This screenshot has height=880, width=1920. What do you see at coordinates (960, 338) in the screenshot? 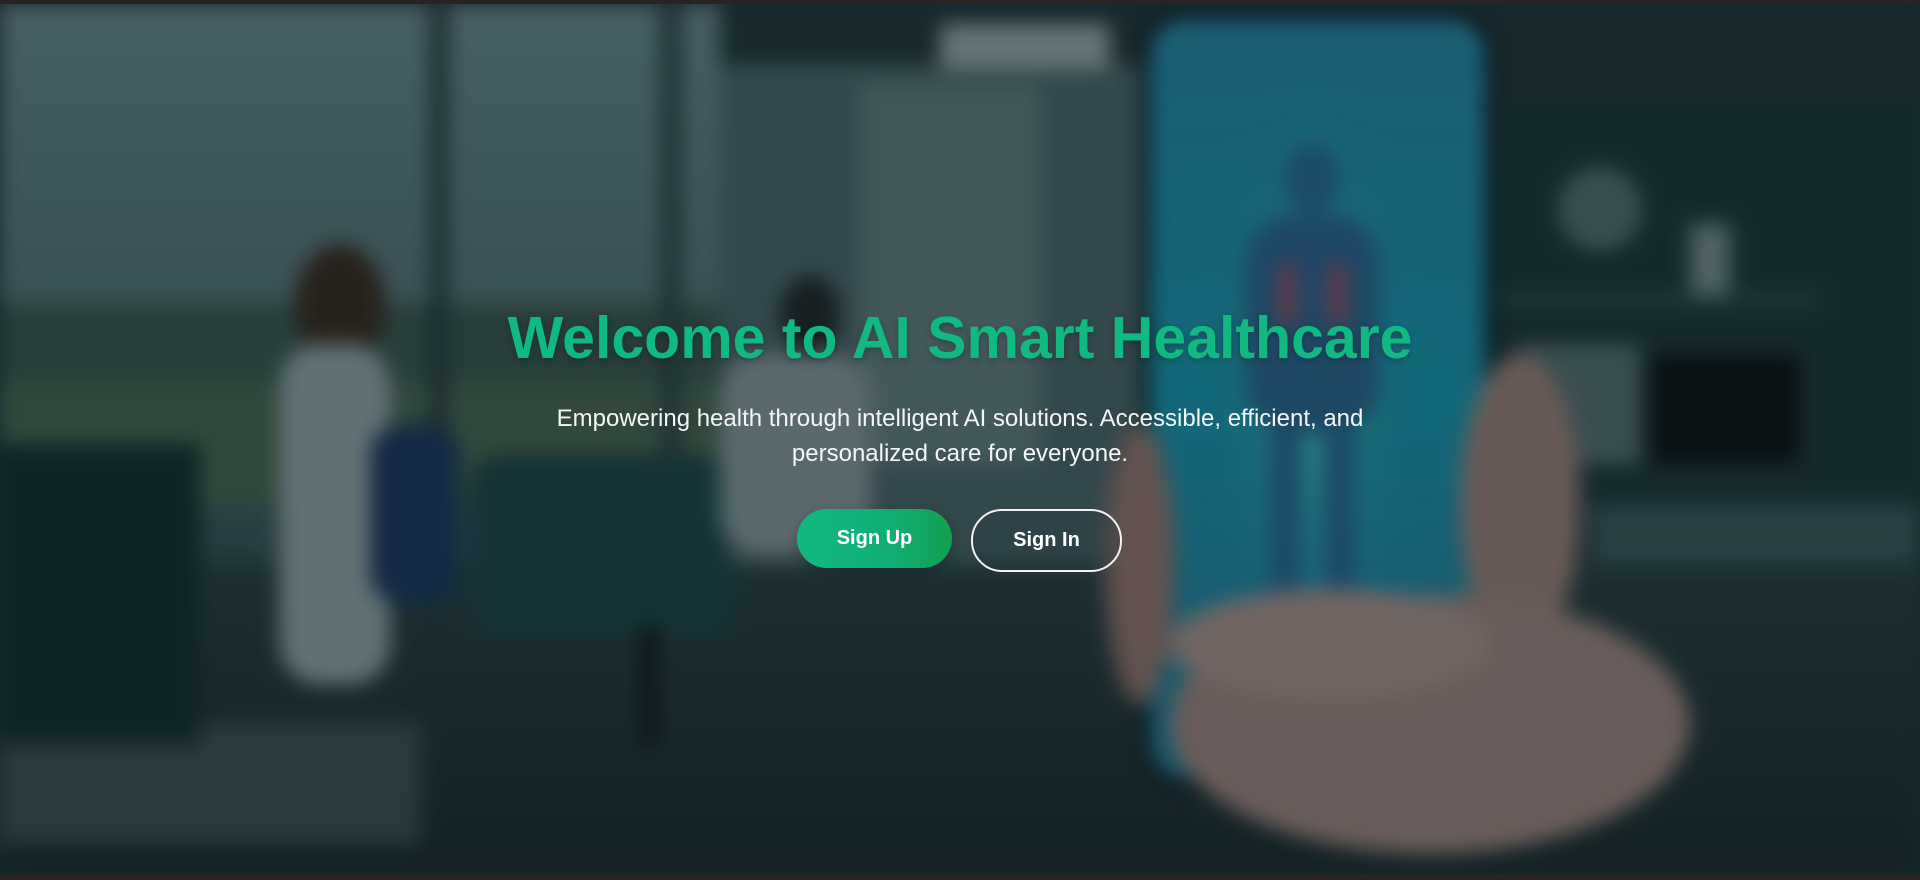
I see `hero-title: Welcome to AI Smart Healthcare` at bounding box center [960, 338].